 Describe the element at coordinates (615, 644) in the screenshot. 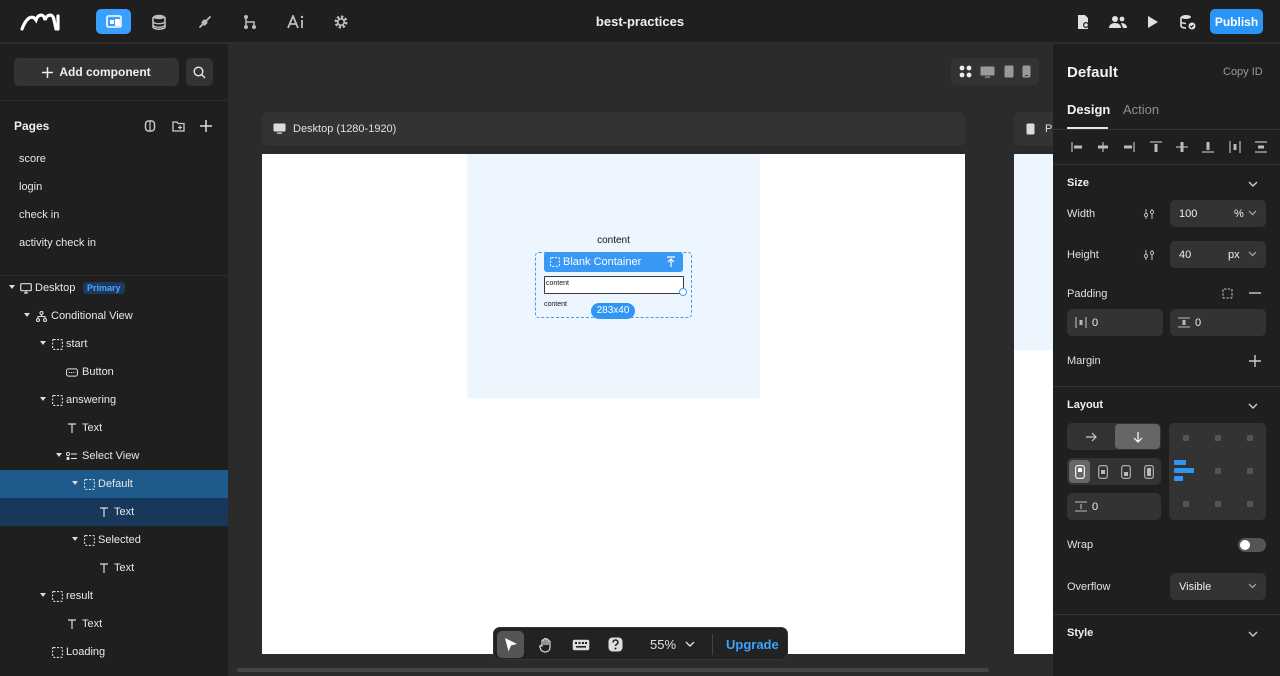

I see `help-icon` at that location.